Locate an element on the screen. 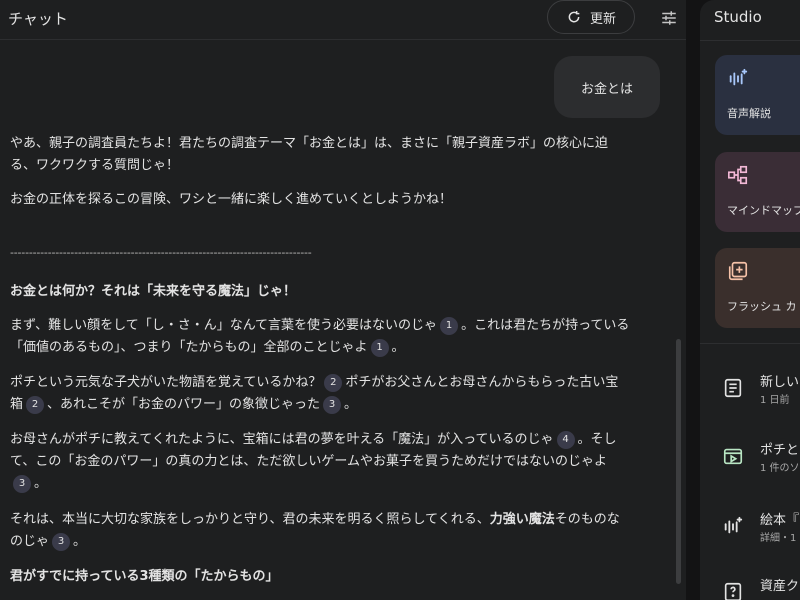 The height and width of the screenshot is (600, 800). refresh-button: 更新 is located at coordinates (591, 17).